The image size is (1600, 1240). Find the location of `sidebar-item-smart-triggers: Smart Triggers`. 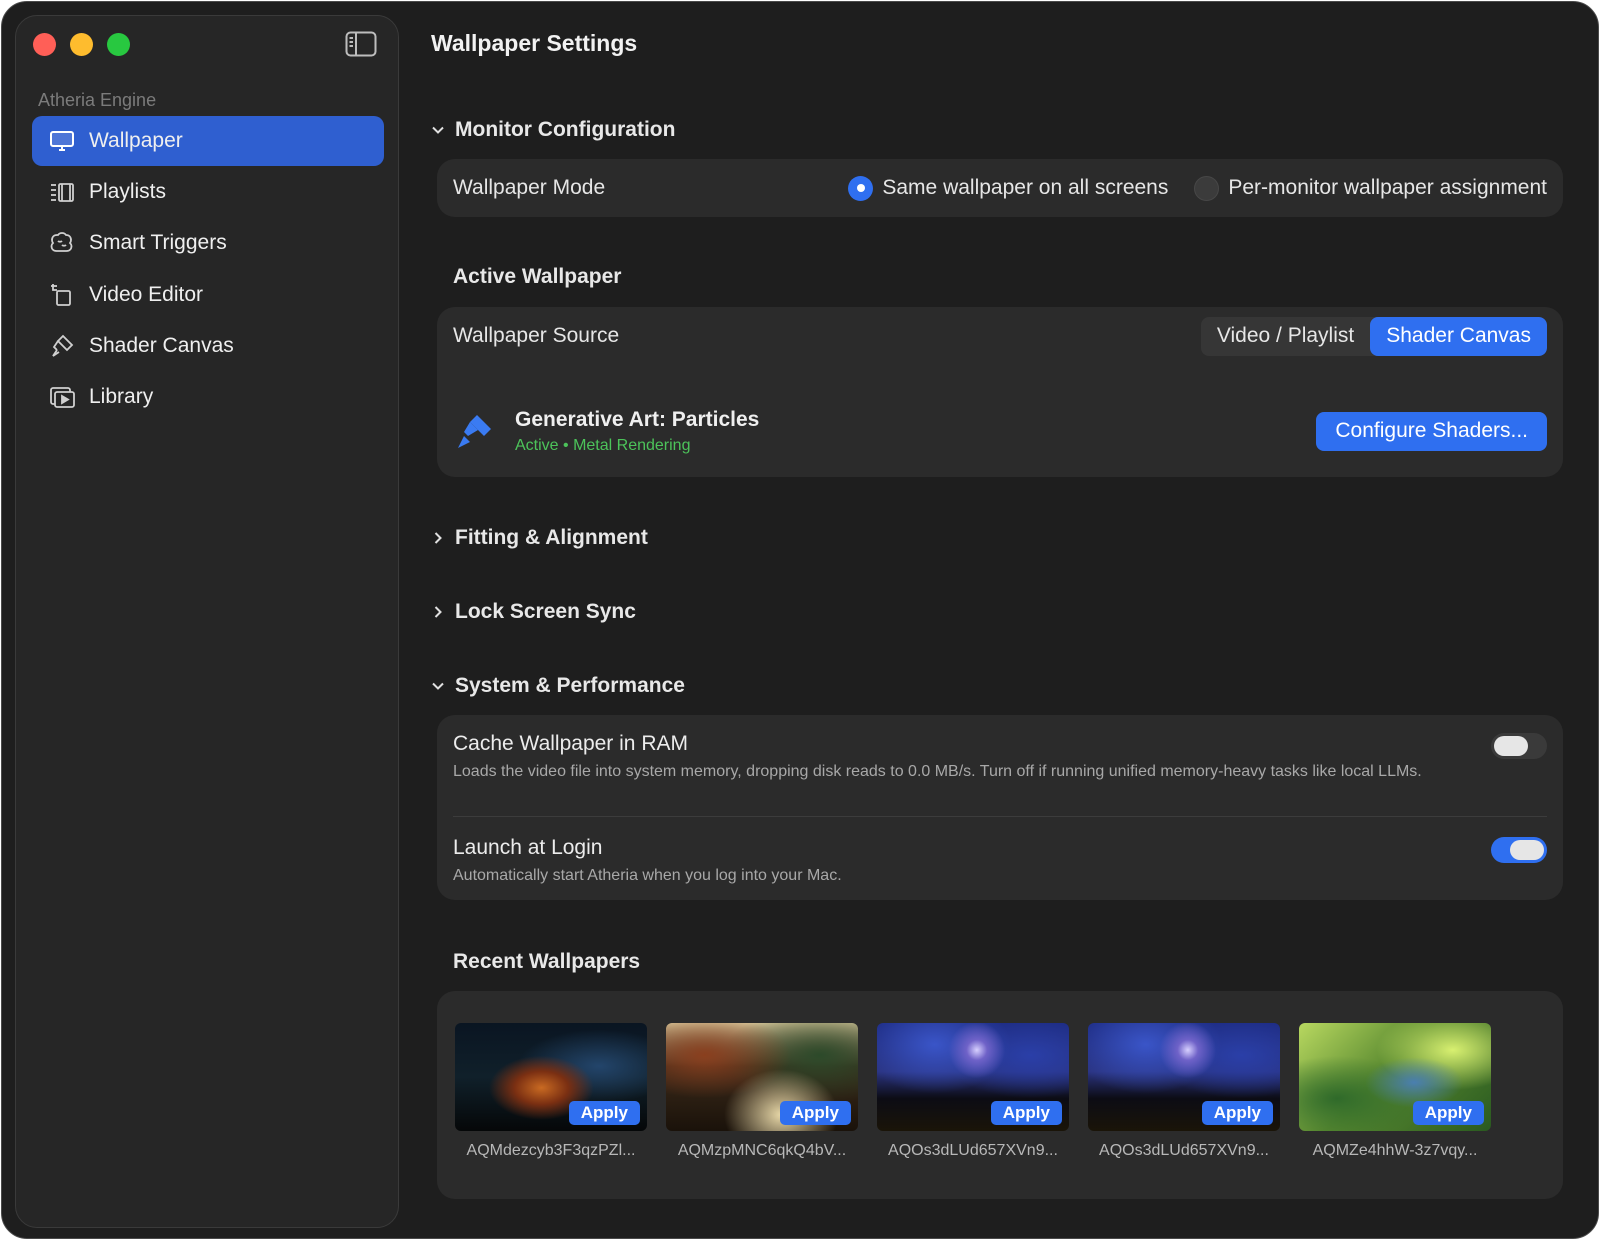

sidebar-item-smart-triggers: Smart Triggers is located at coordinates (208, 243).